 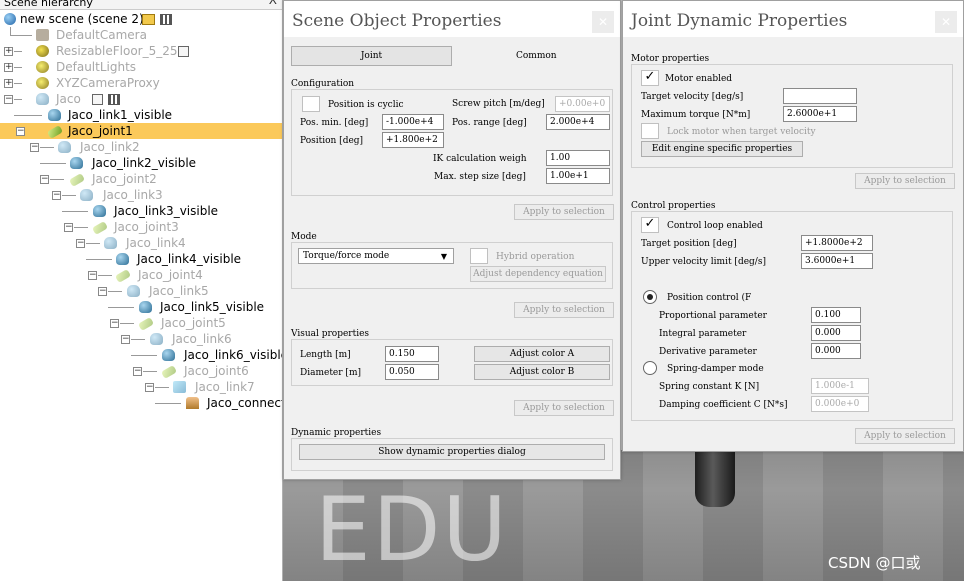 I want to click on tree-item-label: Jaco_joint1, so click(x=100, y=131).